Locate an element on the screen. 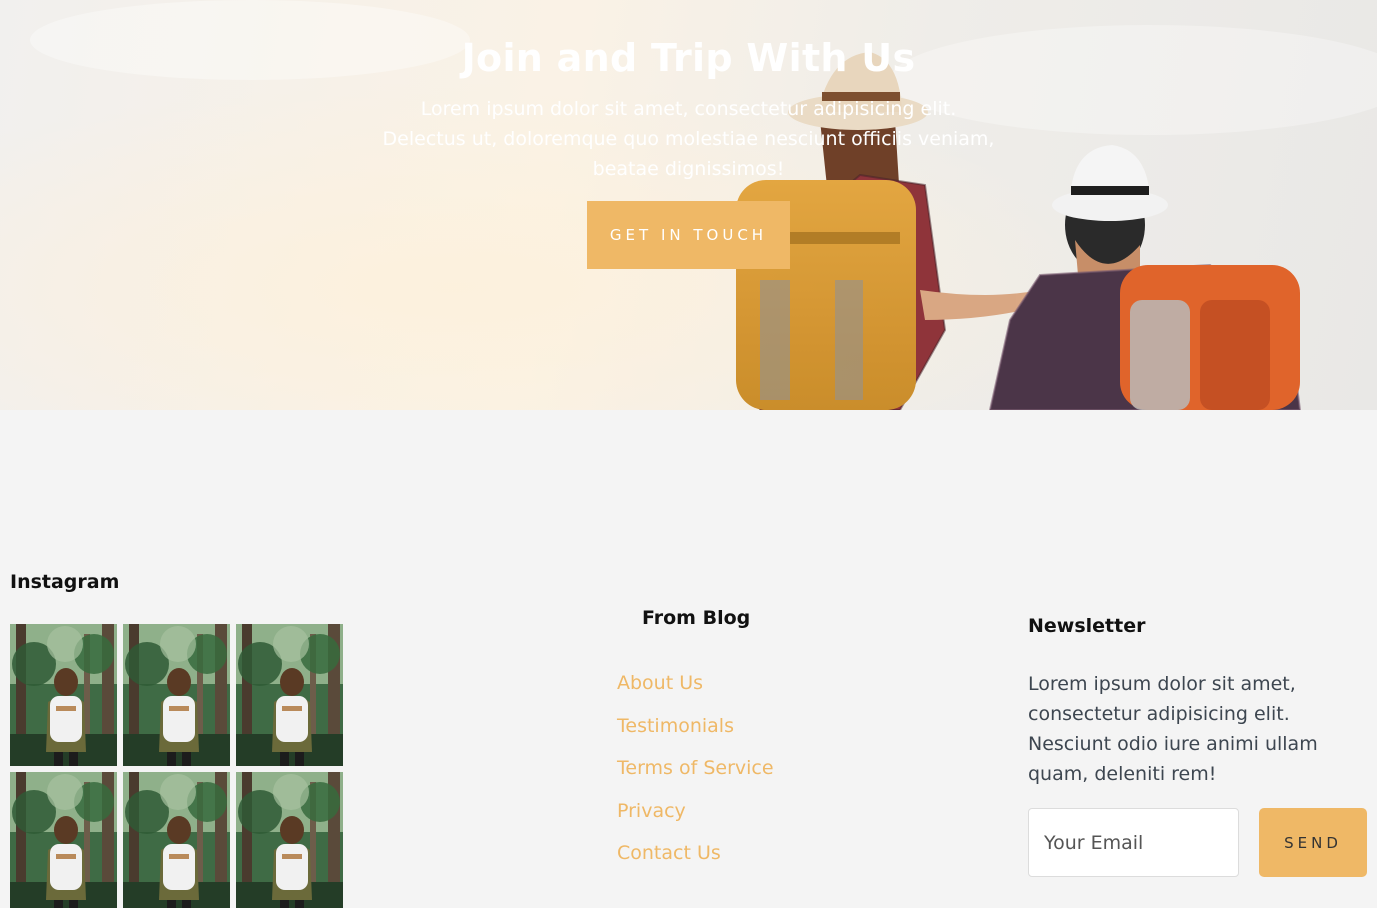 This screenshot has width=1377, height=908. list-item: Terms of Service is located at coordinates (695, 768).